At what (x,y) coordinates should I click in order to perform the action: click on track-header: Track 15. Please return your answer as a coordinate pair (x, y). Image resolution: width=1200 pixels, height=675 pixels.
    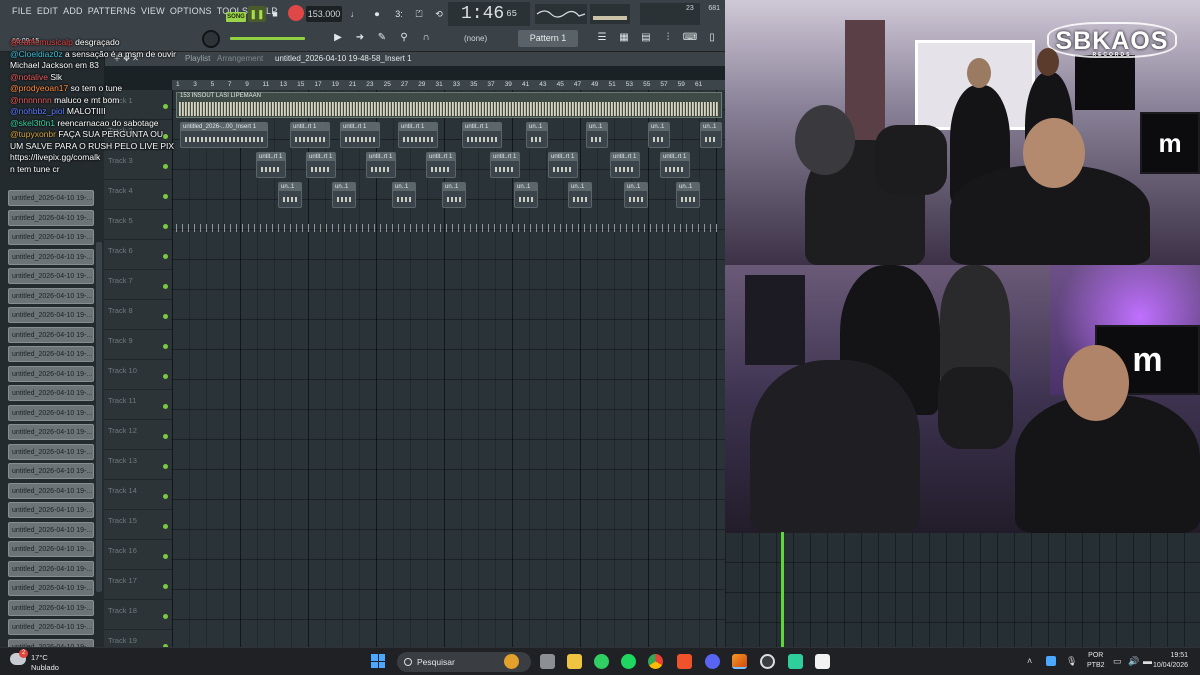
    Looking at the image, I should click on (138, 525).